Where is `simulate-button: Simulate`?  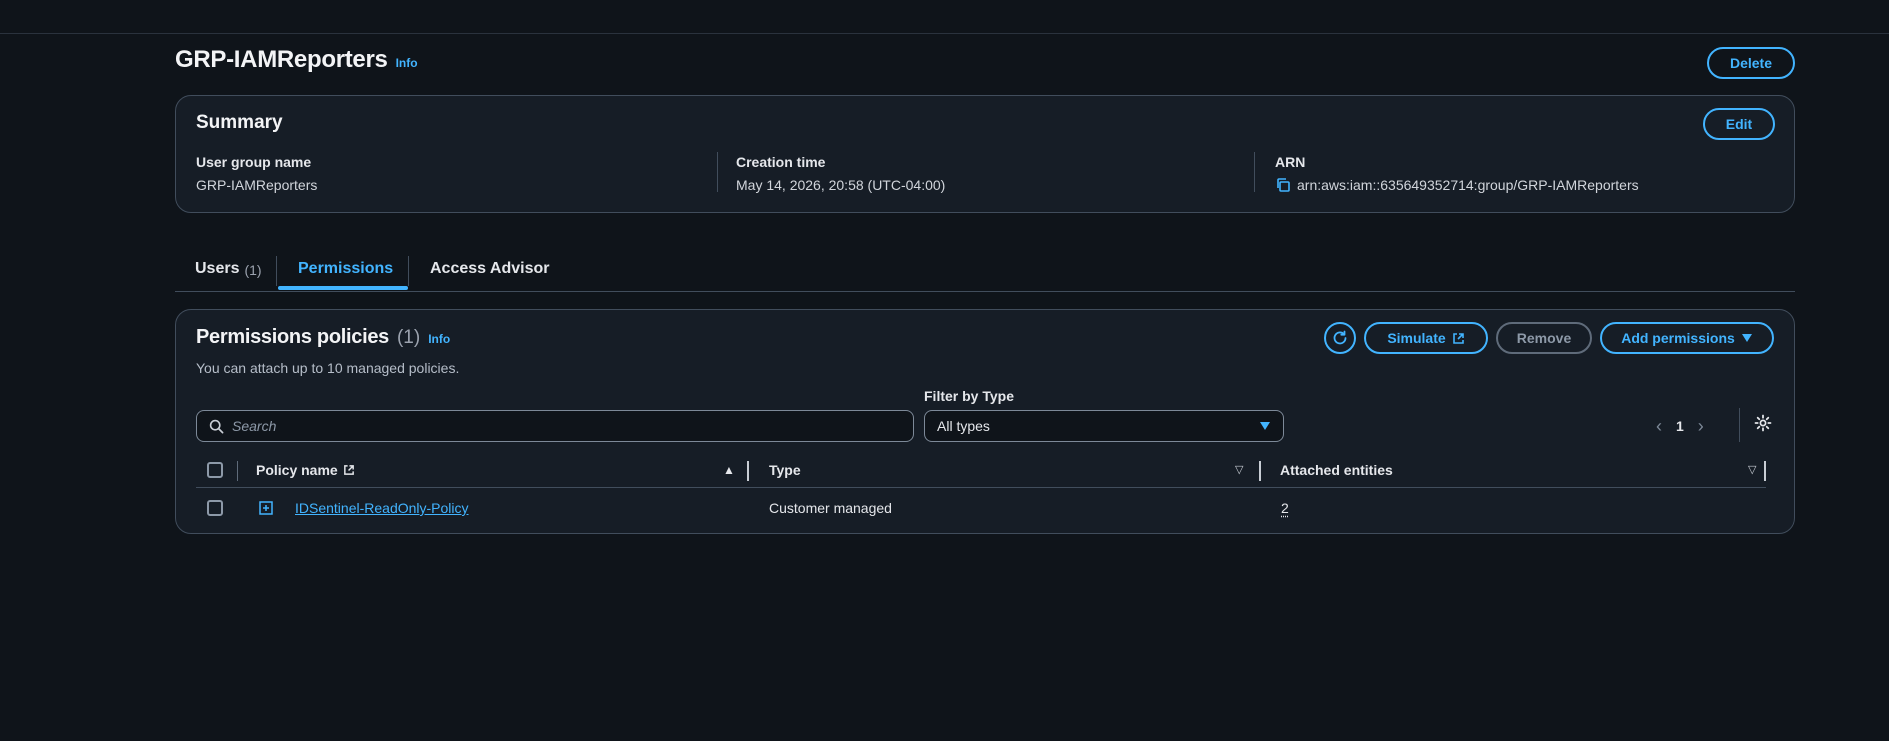 simulate-button: Simulate is located at coordinates (1426, 338).